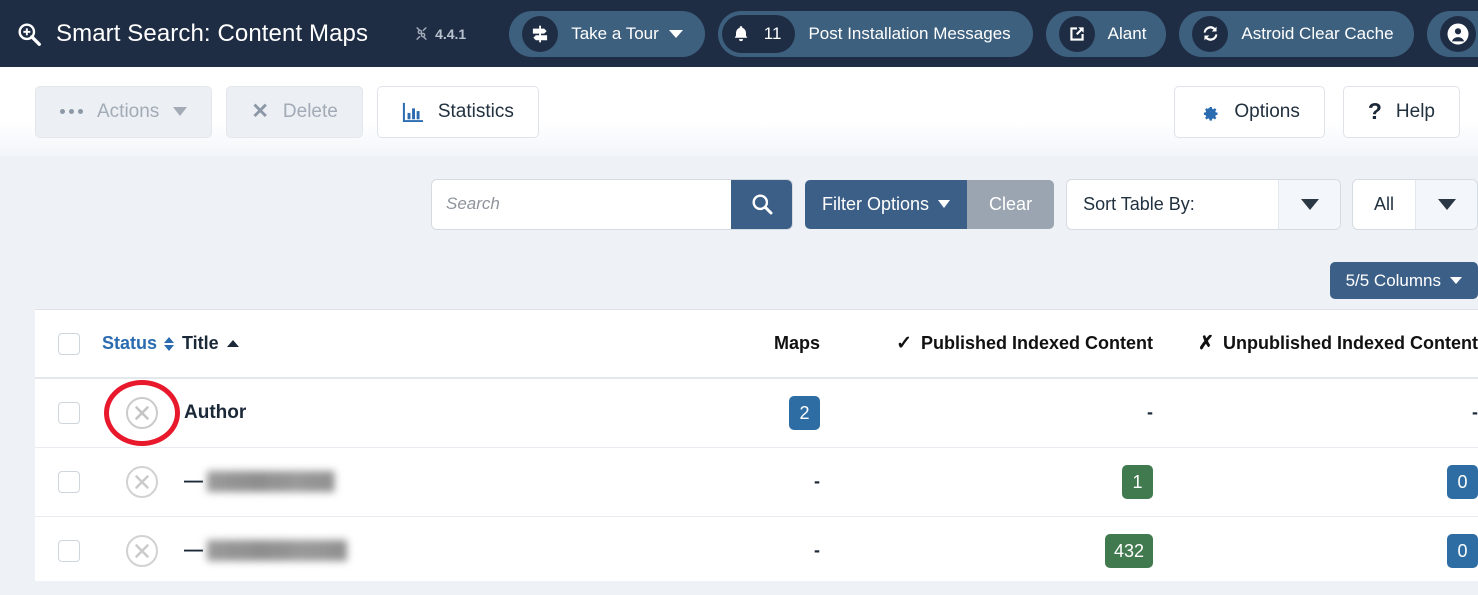  Describe the element at coordinates (986, 412) in the screenshot. I see `row-published-cell: -` at that location.